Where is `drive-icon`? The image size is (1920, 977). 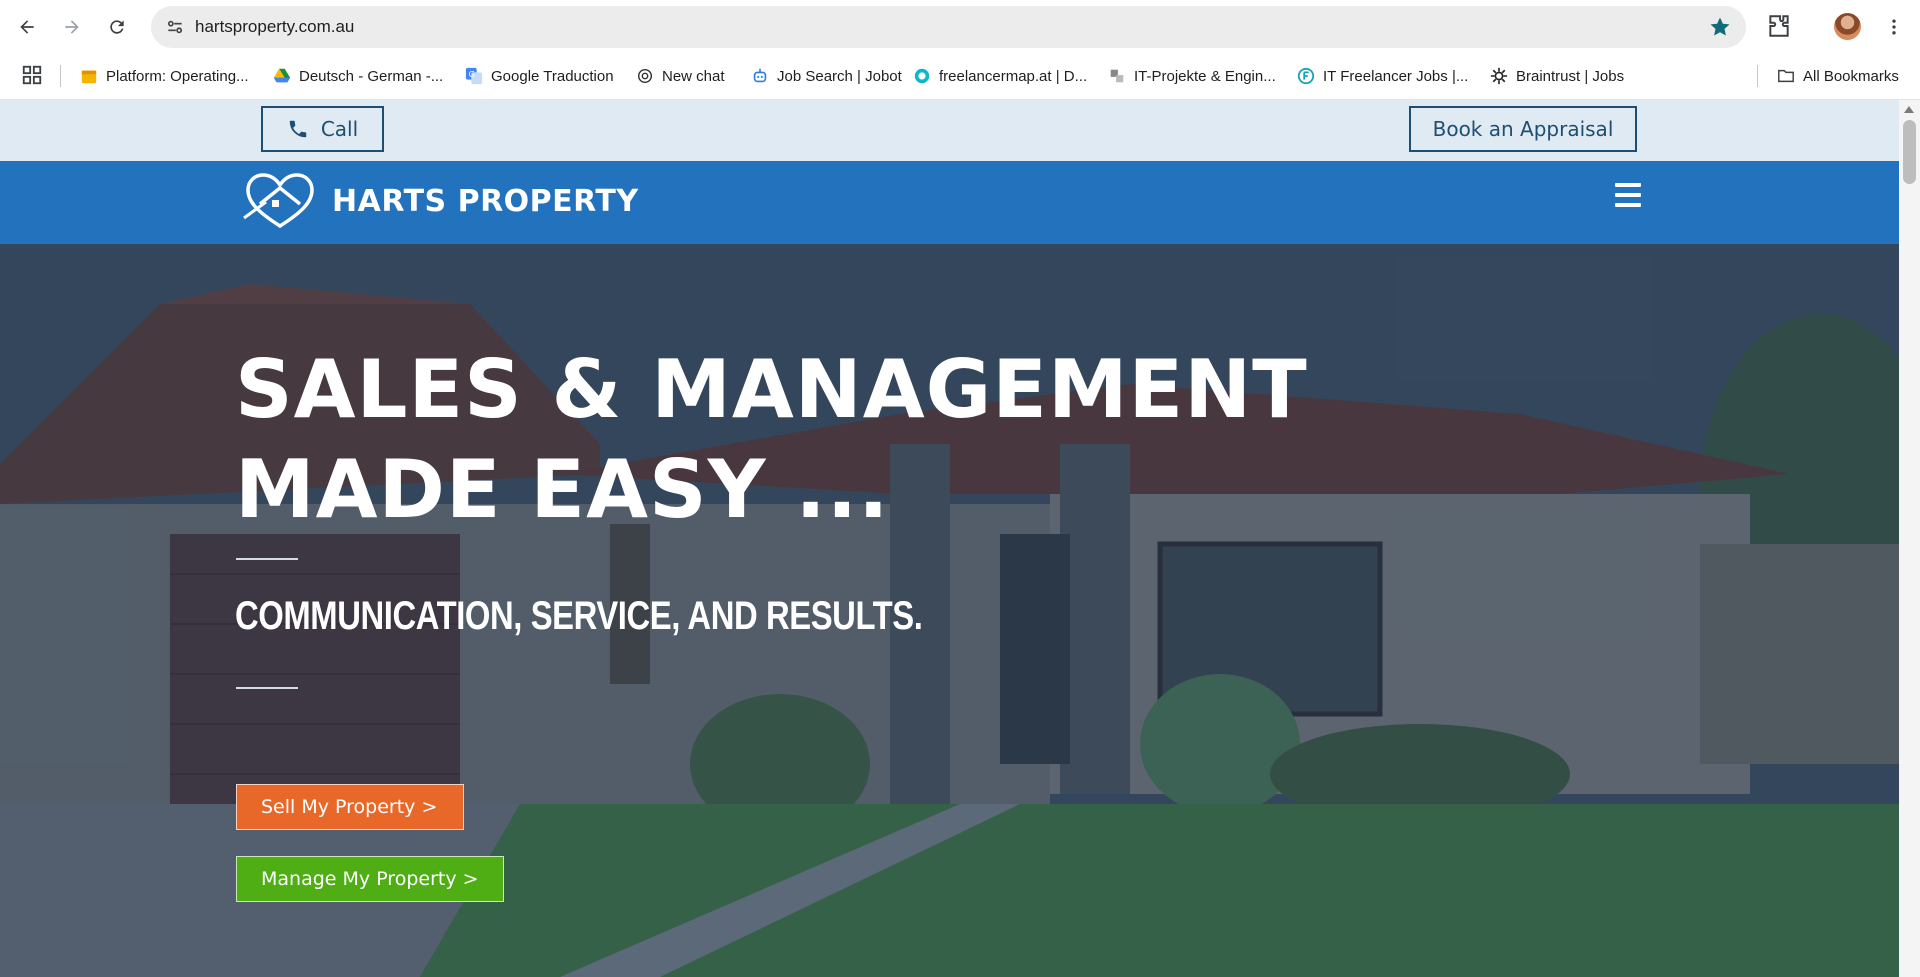
drive-icon is located at coordinates (282, 75).